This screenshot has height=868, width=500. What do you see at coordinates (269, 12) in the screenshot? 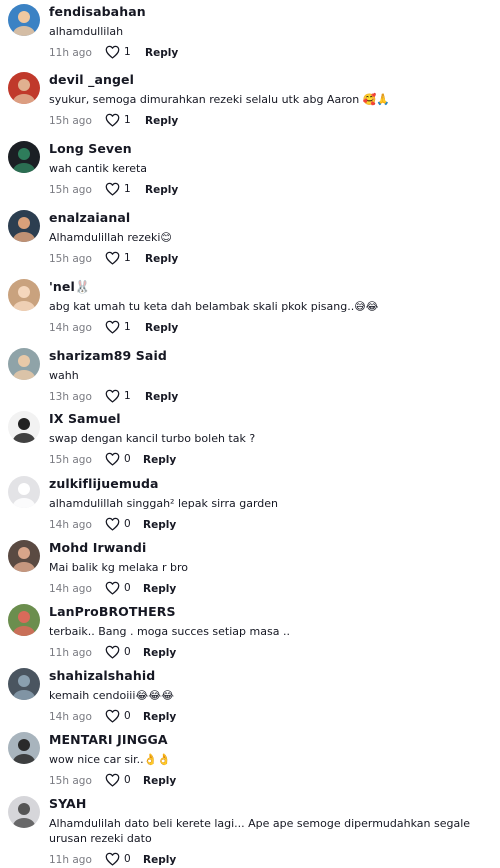
I see `comment-username: fendisabahan` at bounding box center [269, 12].